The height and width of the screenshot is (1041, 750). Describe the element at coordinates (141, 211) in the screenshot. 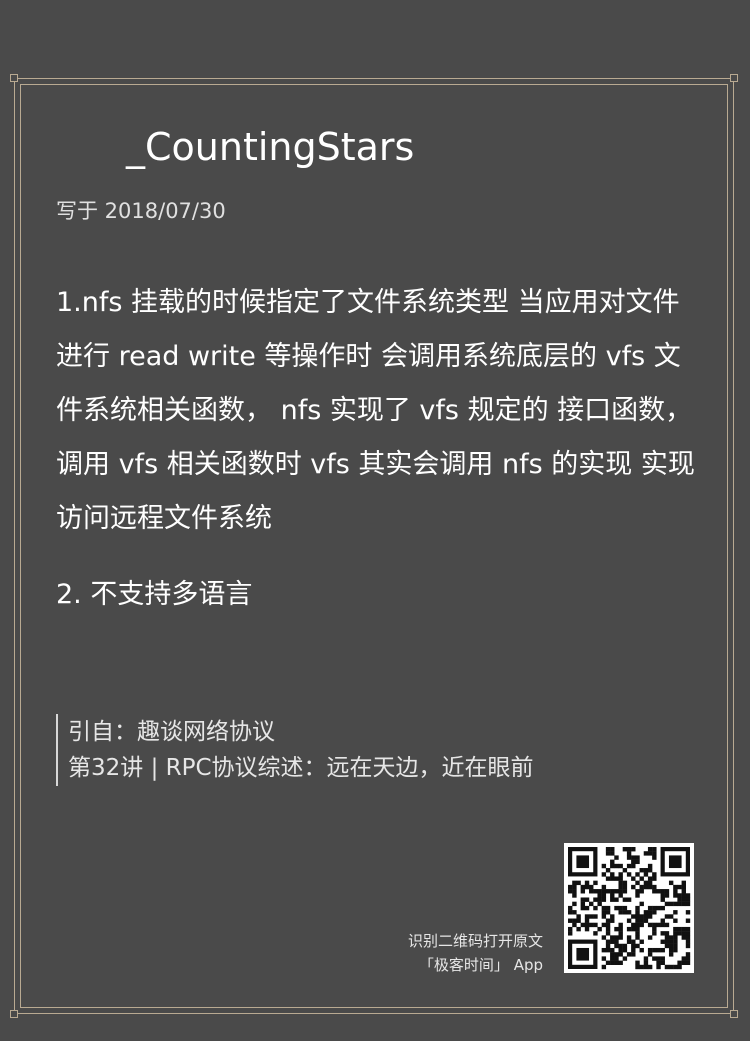

I see `comment-date: 写于 2018/07/30` at that location.